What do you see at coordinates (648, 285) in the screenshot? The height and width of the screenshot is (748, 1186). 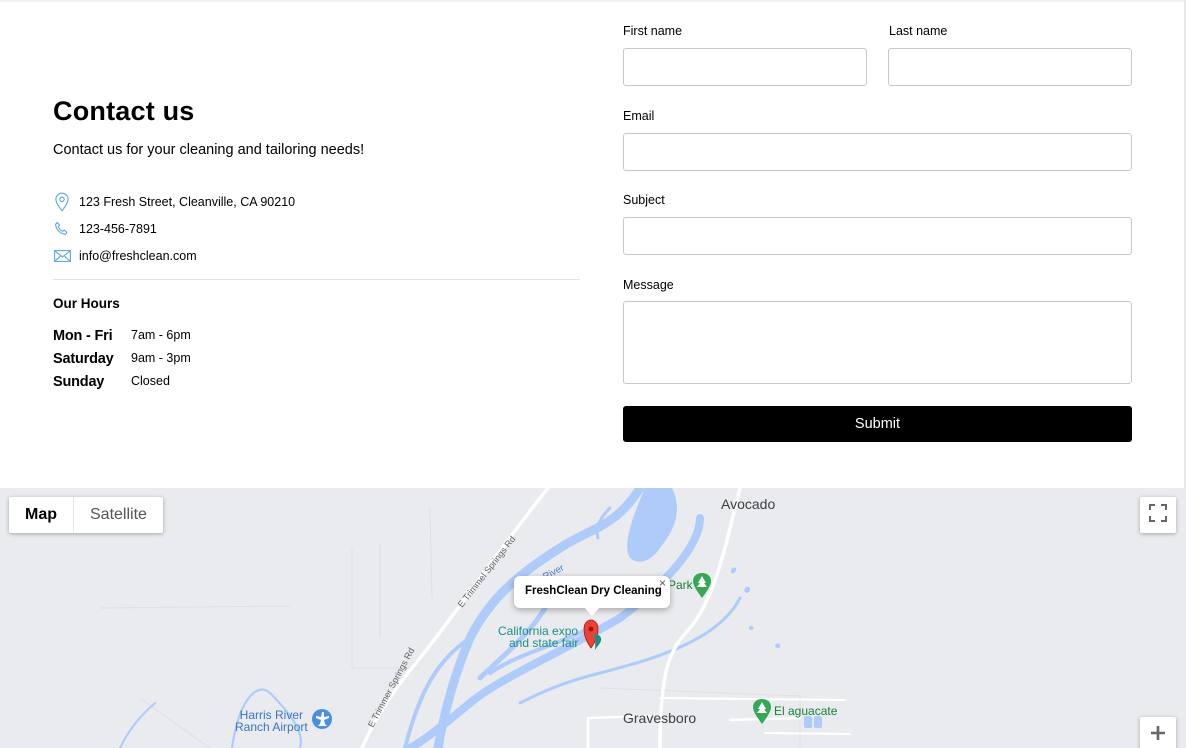 I see `message-label: Message` at bounding box center [648, 285].